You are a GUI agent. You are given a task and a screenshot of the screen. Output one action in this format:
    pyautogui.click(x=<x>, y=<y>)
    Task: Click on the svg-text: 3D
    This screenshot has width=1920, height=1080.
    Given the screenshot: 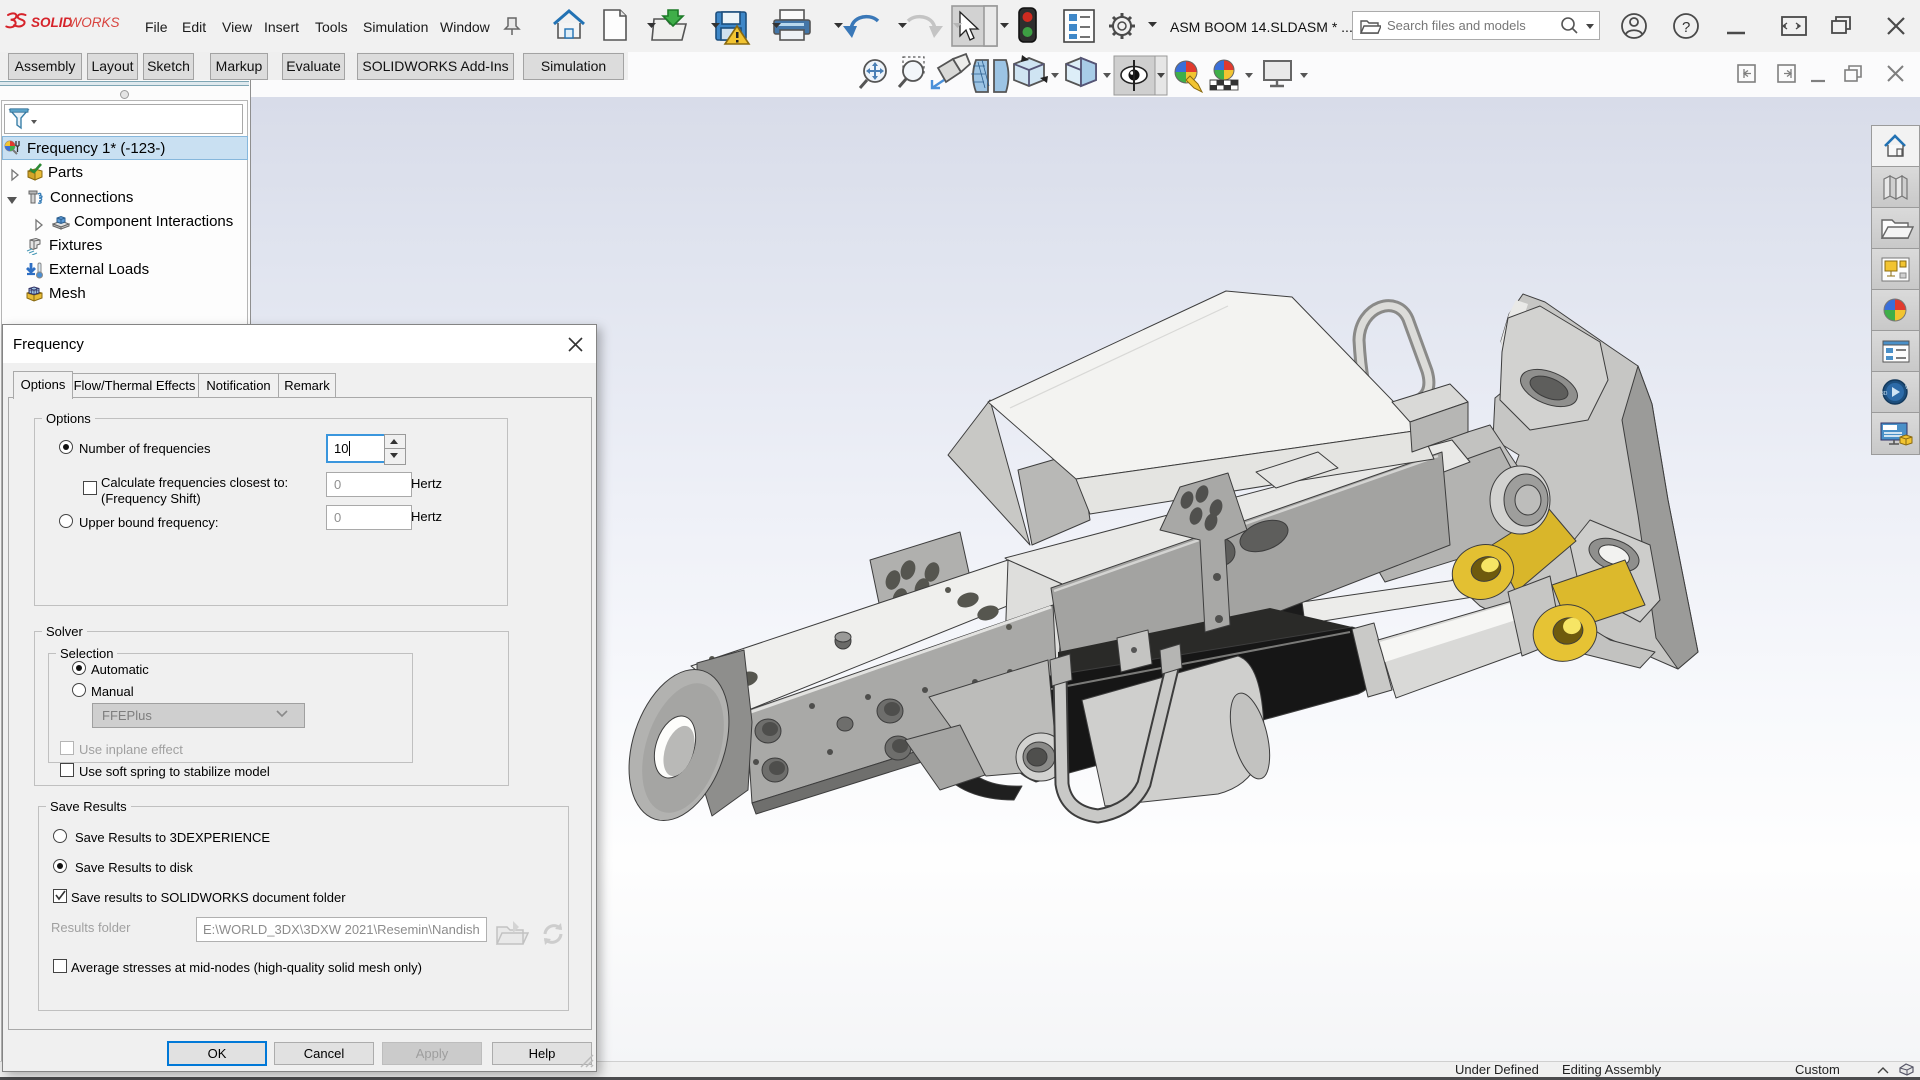 What is the action you would take?
    pyautogui.click(x=1884, y=394)
    